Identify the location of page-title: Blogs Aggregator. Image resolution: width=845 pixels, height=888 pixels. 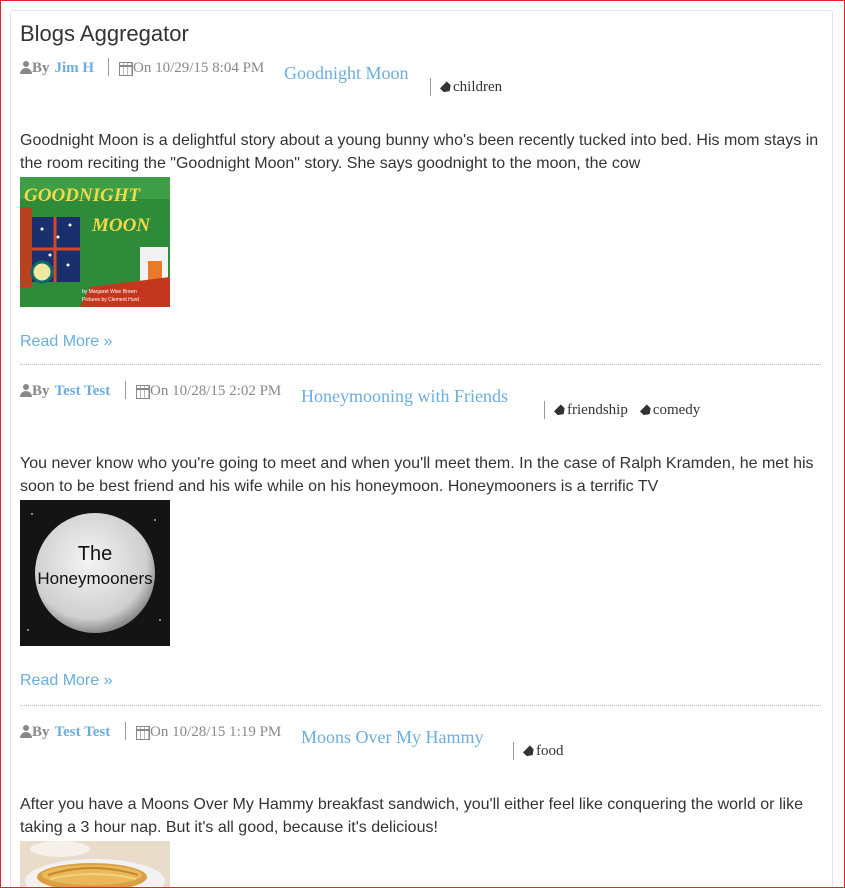
(104, 33).